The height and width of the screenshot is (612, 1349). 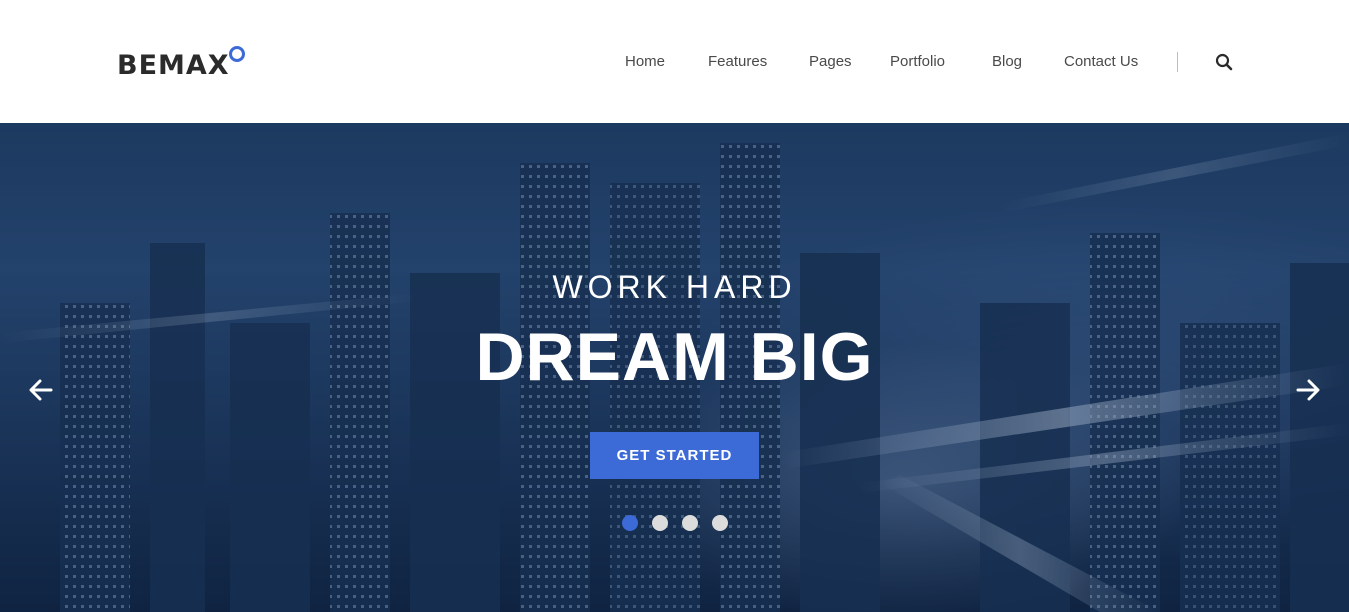 I want to click on search-icon, so click(x=1224, y=62).